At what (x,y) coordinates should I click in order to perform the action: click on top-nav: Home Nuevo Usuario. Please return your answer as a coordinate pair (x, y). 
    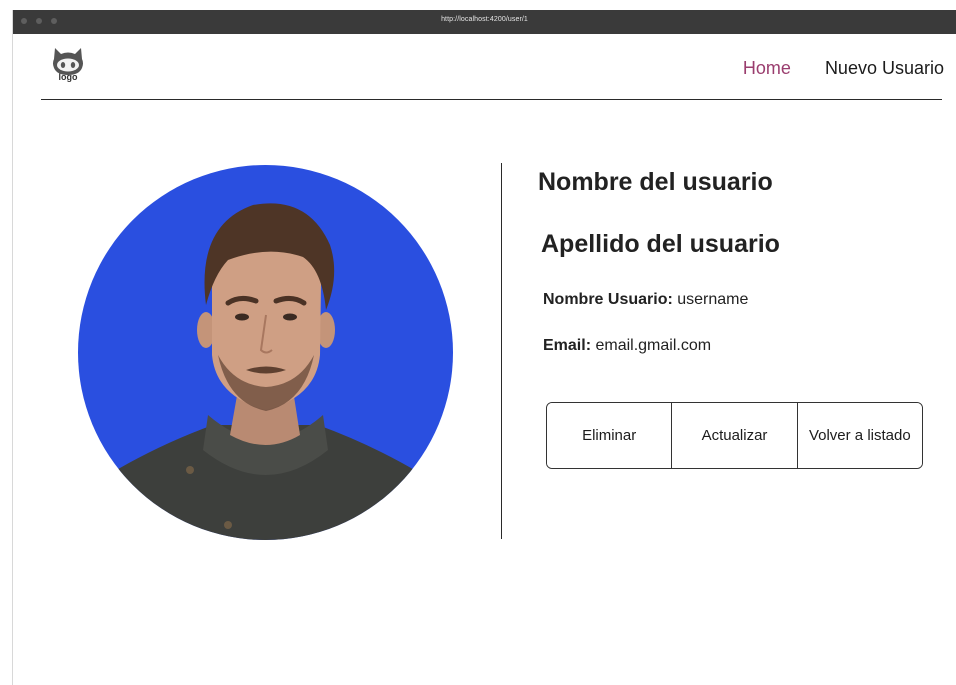
    Looking at the image, I should click on (843, 68).